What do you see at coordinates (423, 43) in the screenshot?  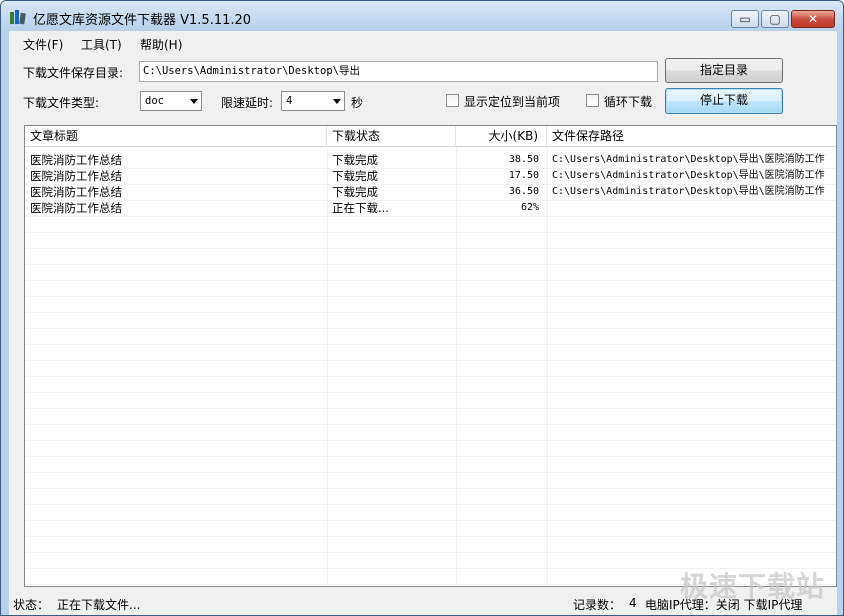 I see `menu-bar: 文件(F) 工具(T) 帮助(H)` at bounding box center [423, 43].